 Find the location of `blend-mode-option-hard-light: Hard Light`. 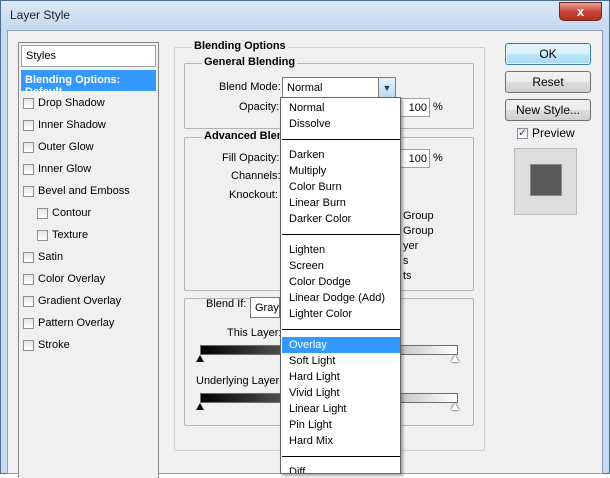

blend-mode-option-hard-light: Hard Light is located at coordinates (341, 377).